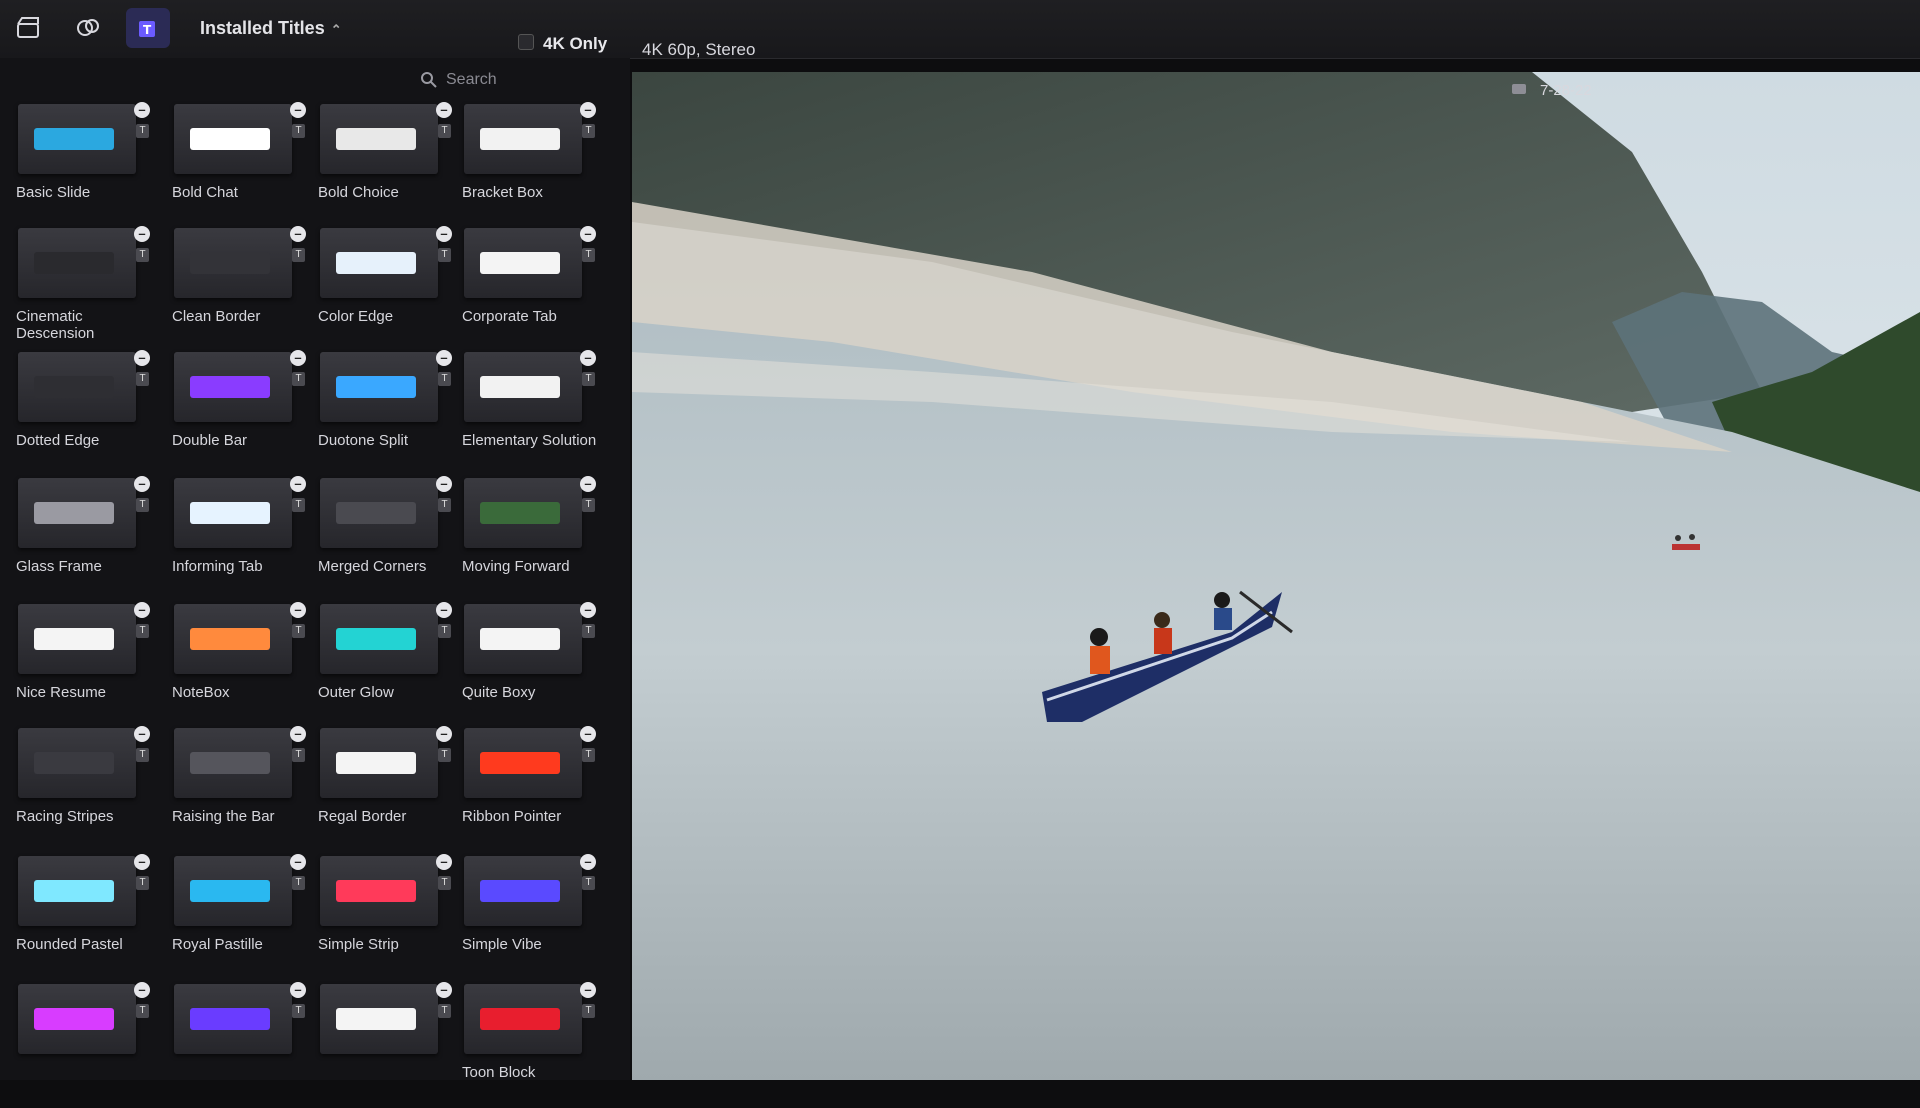 The height and width of the screenshot is (1108, 1920). Describe the element at coordinates (242, 665) in the screenshot. I see `title-tile: – T NoteBox` at that location.